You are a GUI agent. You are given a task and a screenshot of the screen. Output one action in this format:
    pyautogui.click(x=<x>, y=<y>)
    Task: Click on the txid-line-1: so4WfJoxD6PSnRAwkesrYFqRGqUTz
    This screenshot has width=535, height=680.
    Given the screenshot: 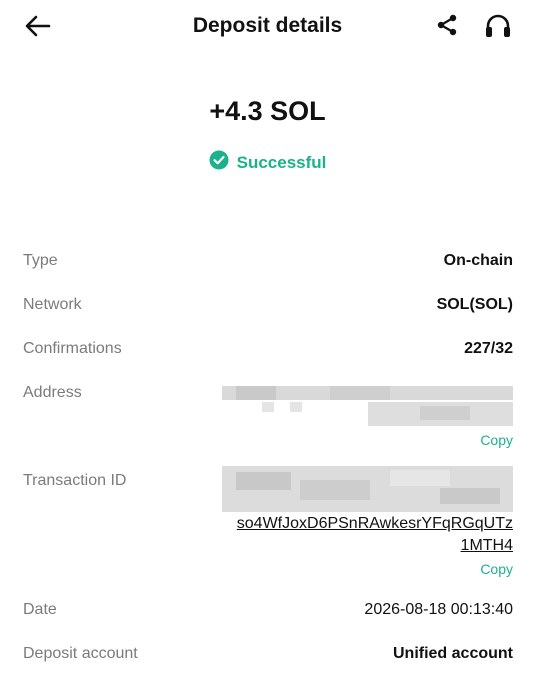 What is the action you would take?
    pyautogui.click(x=374, y=523)
    